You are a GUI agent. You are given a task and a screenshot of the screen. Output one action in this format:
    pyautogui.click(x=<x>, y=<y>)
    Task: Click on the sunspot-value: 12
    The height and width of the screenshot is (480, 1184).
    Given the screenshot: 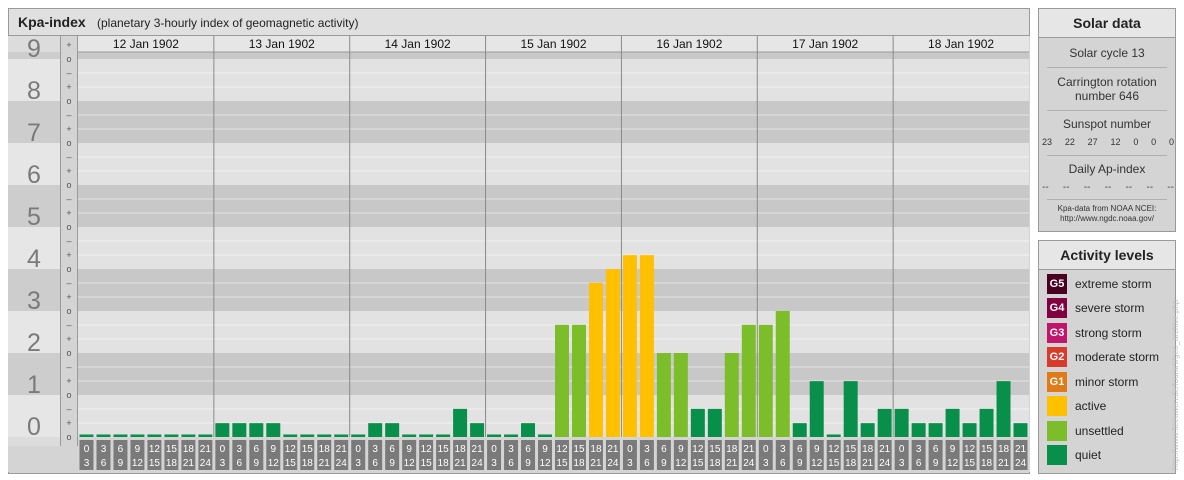 What is the action you would take?
    pyautogui.click(x=1115, y=142)
    